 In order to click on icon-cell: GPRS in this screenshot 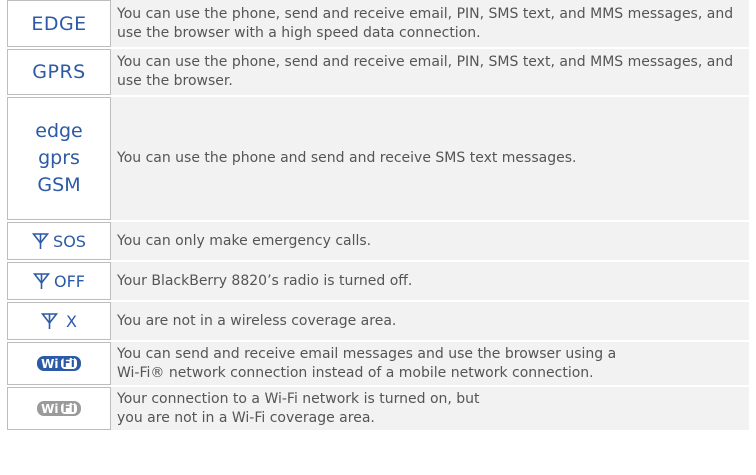, I will do `click(59, 72)`.